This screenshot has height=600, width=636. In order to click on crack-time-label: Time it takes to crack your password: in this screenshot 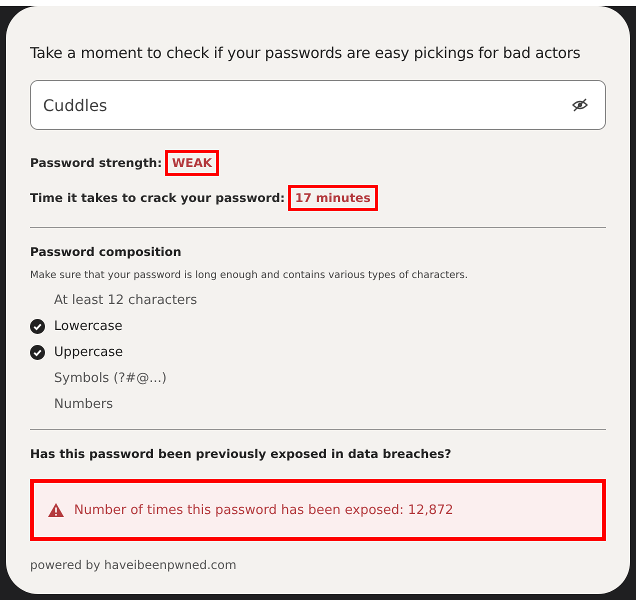, I will do `click(157, 198)`.